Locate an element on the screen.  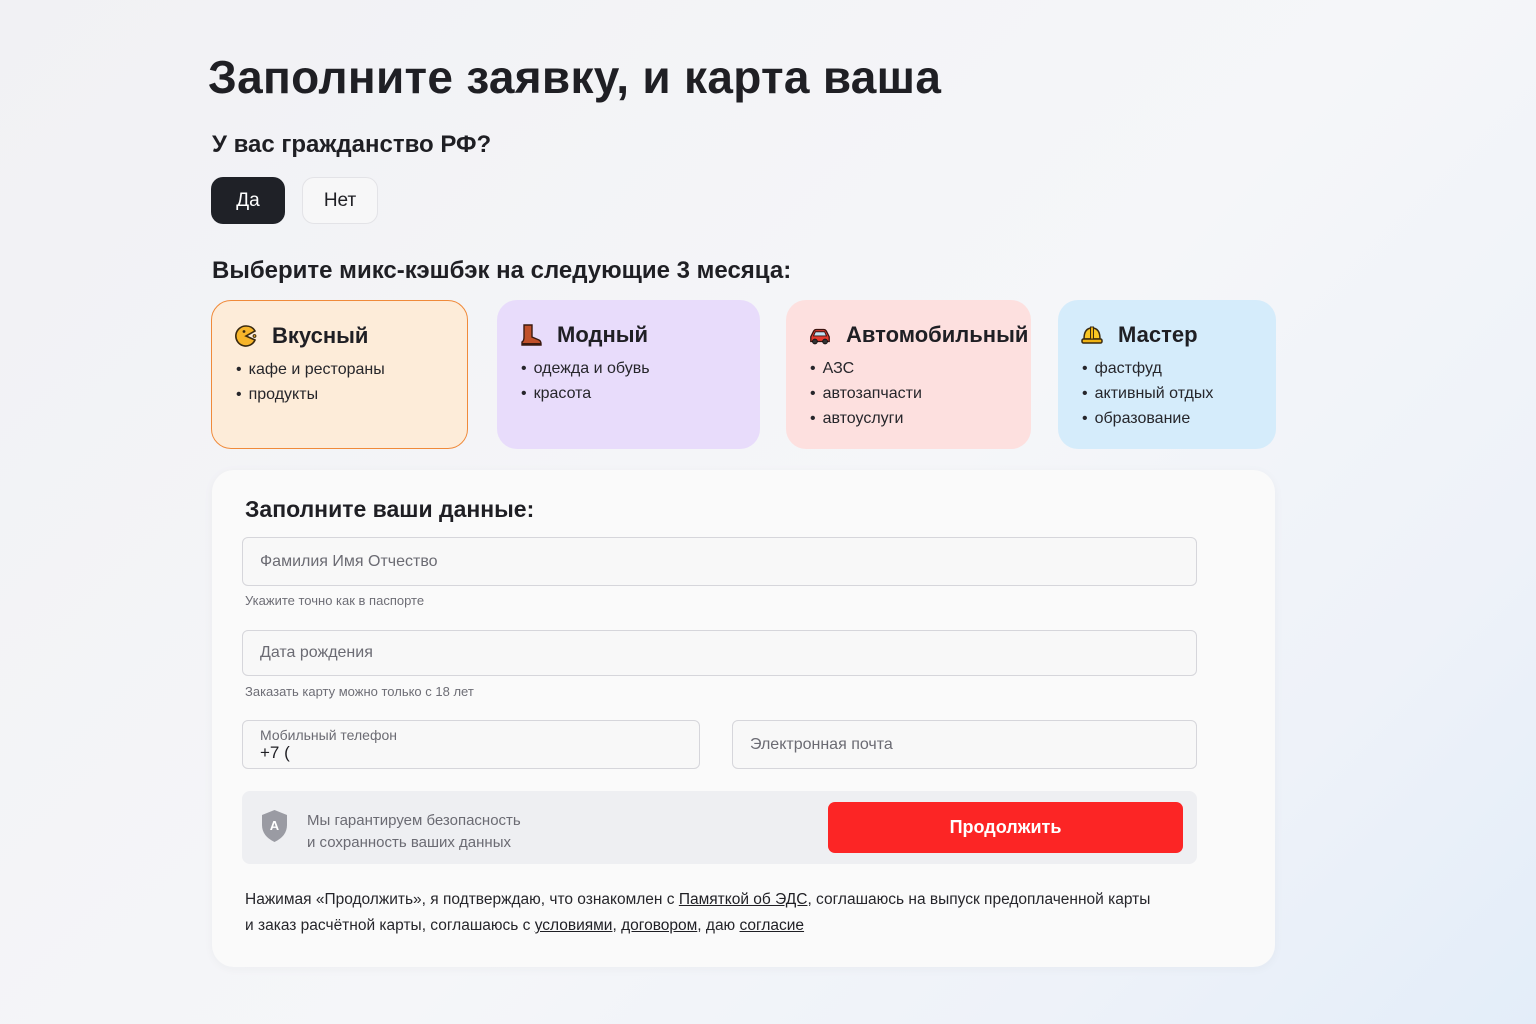
security-text-line: Мы гарантируем безопасность is located at coordinates (414, 820).